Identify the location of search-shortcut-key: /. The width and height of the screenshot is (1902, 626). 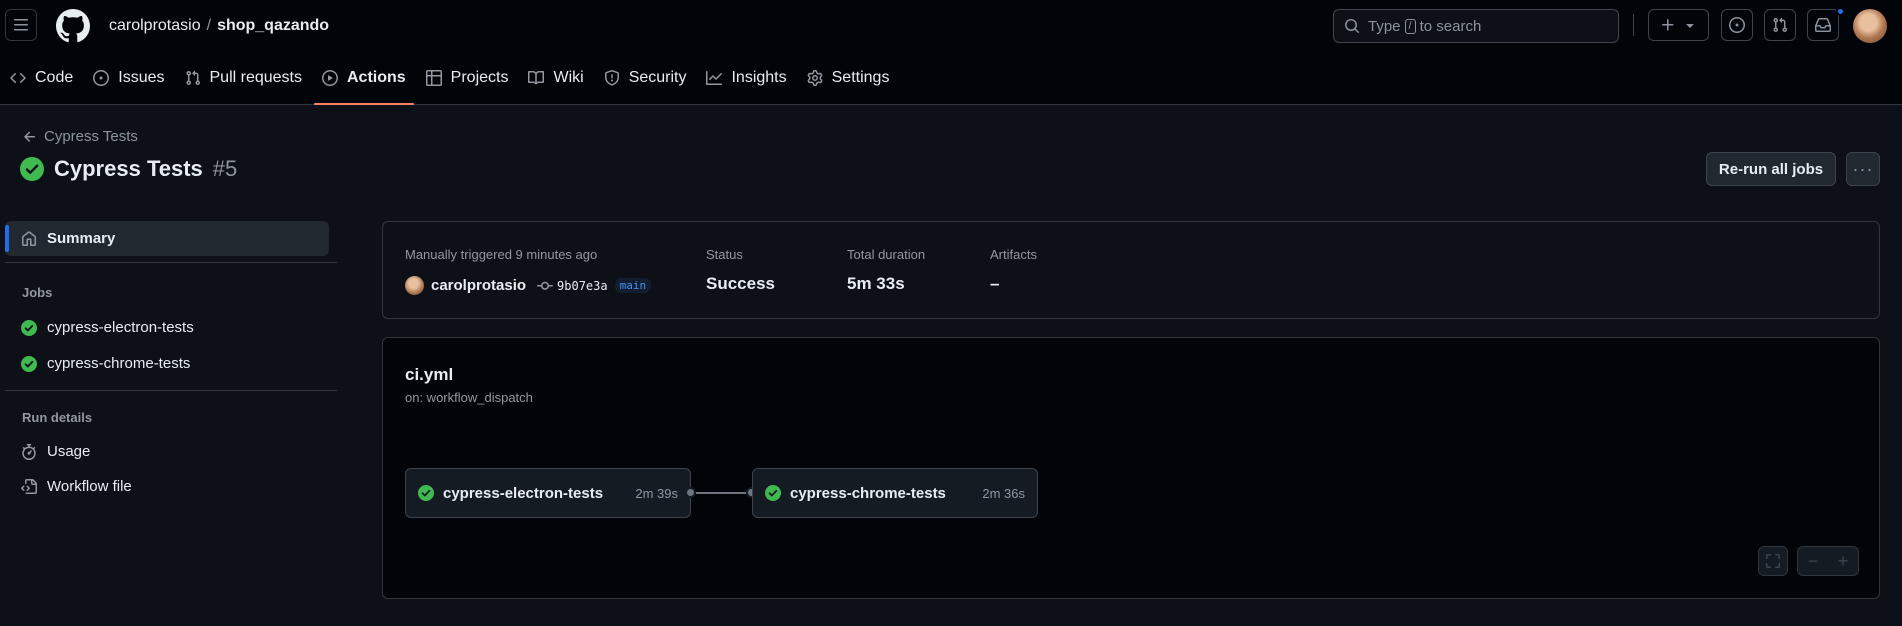
(1410, 26).